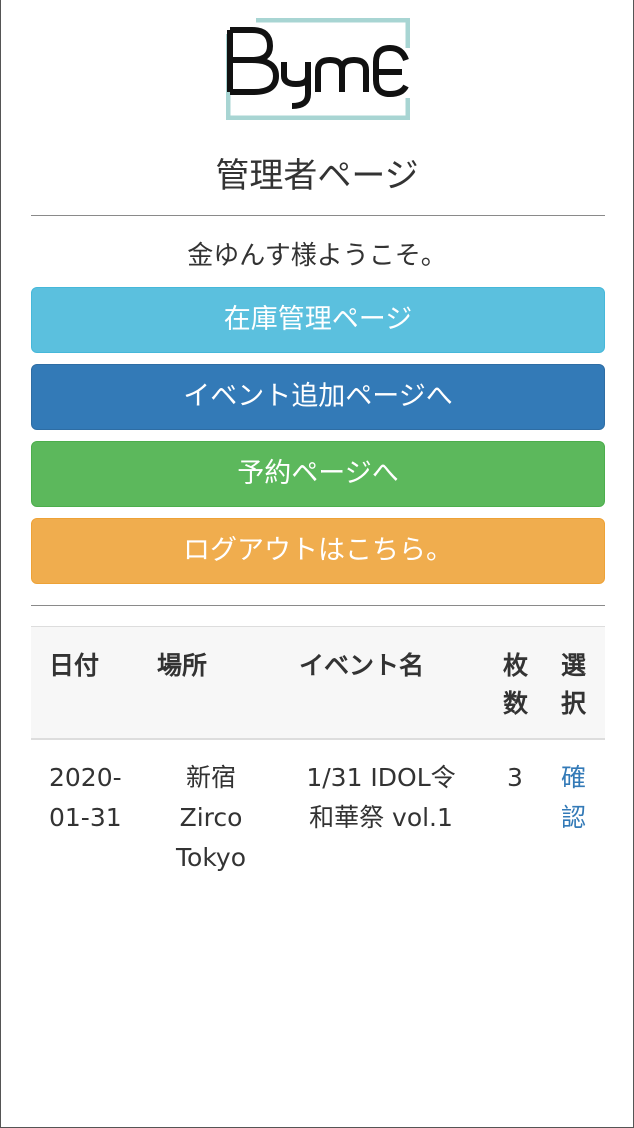  Describe the element at coordinates (574, 684) in the screenshot. I see `header-select: 選 択` at that location.